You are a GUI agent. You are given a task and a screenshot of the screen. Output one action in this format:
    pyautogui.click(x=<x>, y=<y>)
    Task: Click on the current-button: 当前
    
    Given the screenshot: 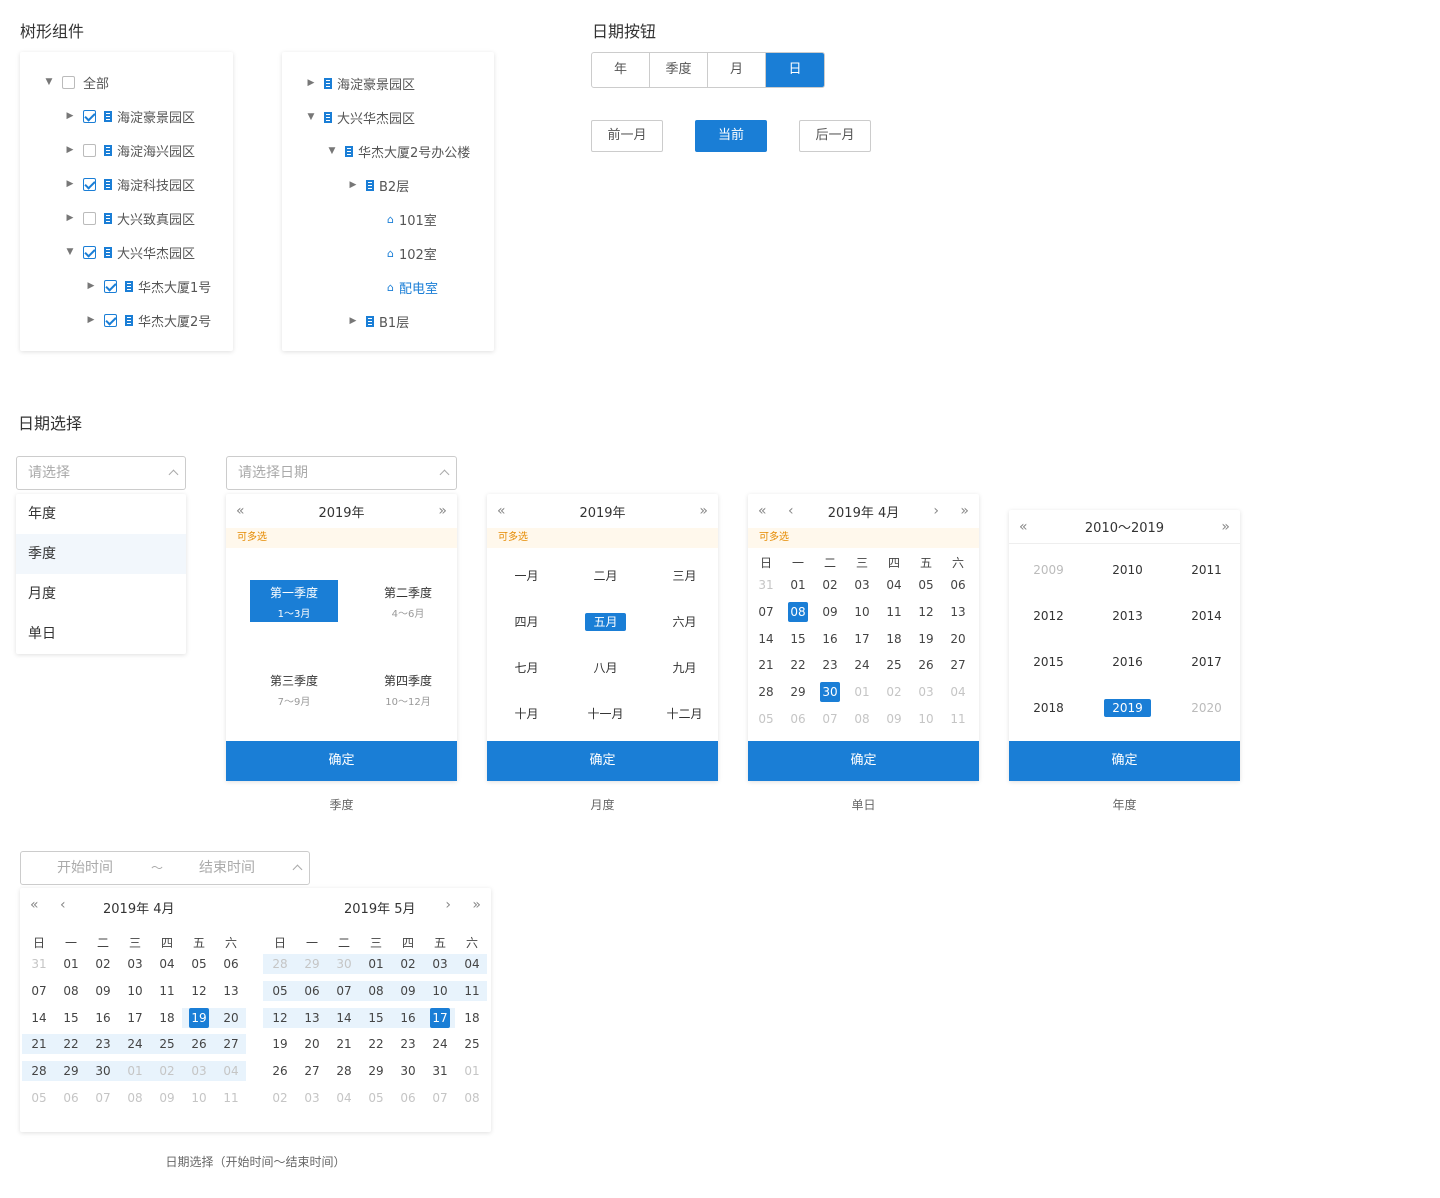 What is the action you would take?
    pyautogui.click(x=731, y=136)
    